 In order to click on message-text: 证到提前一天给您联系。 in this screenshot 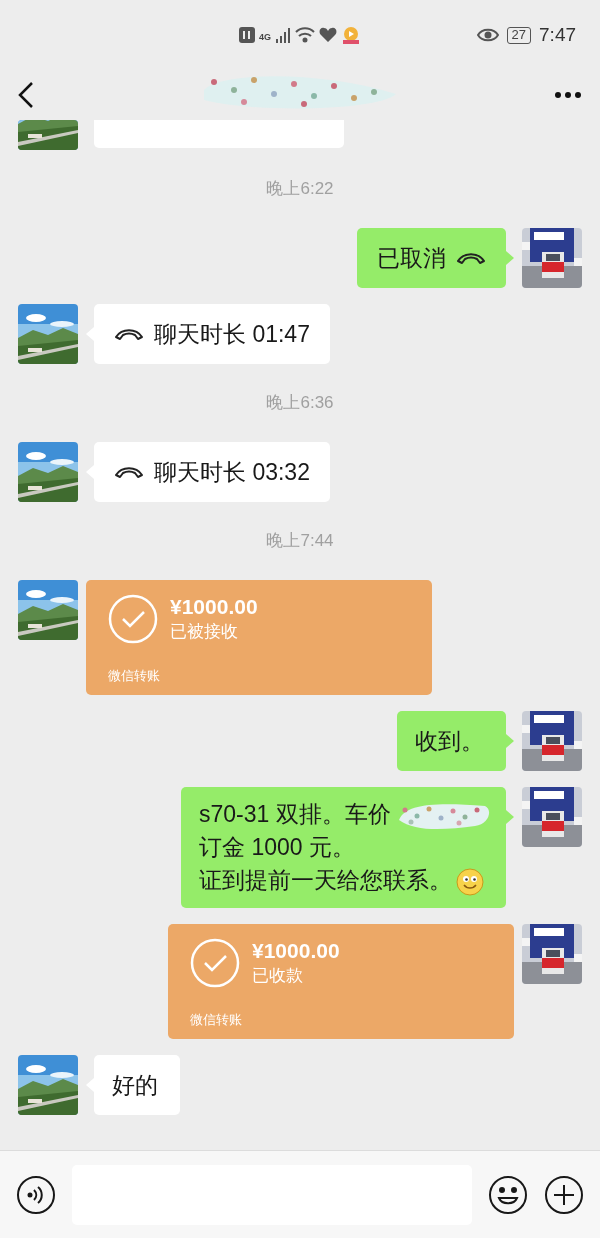, I will do `click(325, 880)`.